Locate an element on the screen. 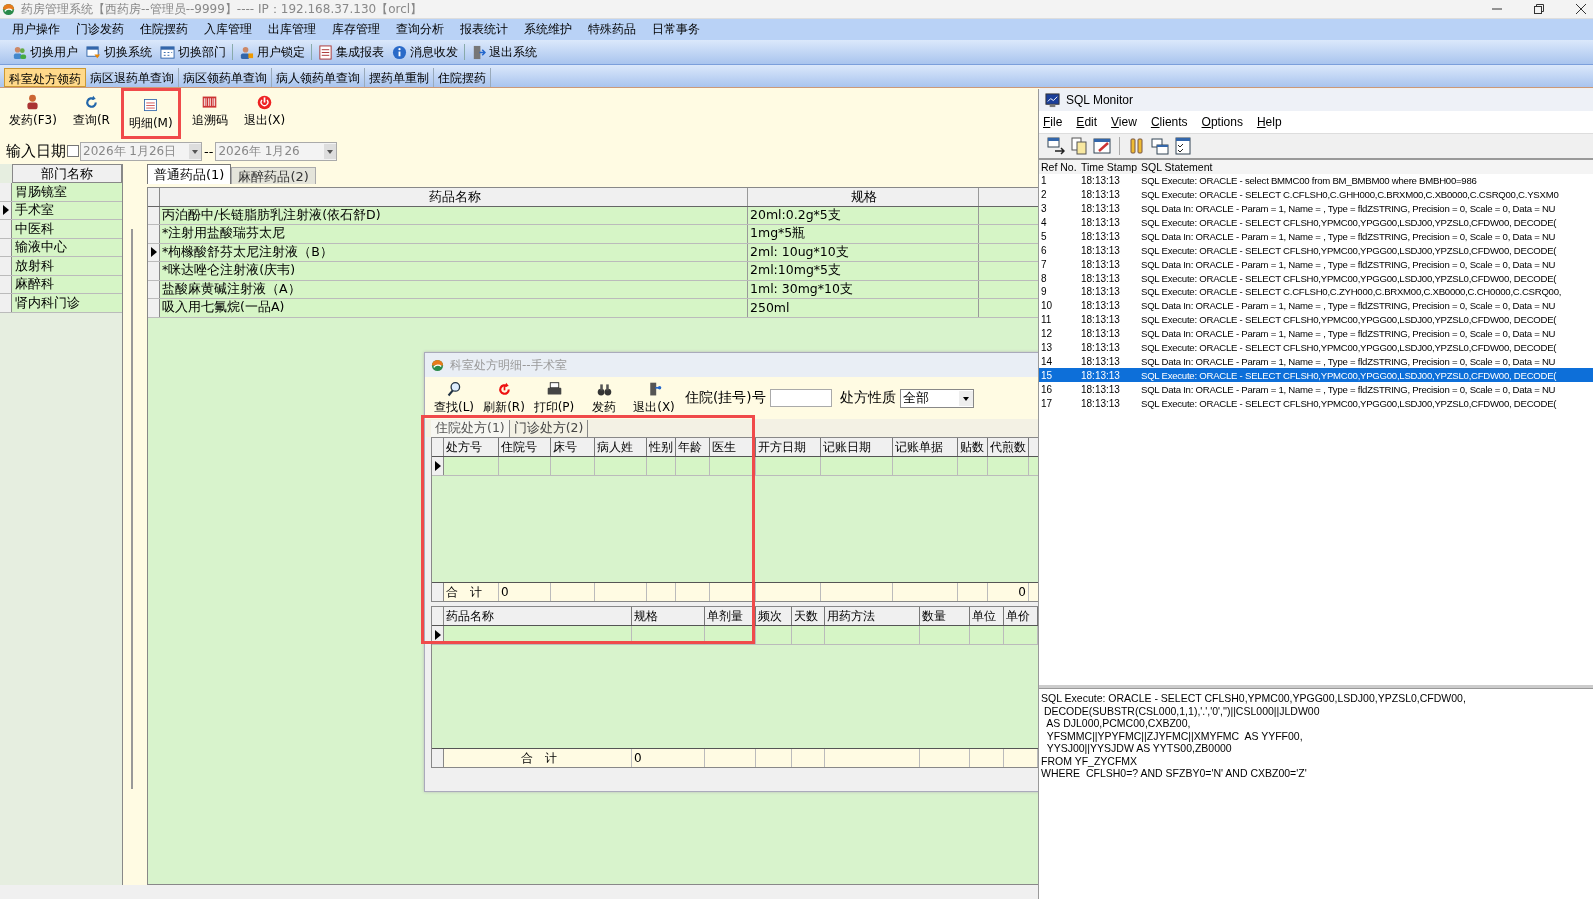 This screenshot has height=899, width=1593. window-arrow-icon is located at coordinates (1056, 146).